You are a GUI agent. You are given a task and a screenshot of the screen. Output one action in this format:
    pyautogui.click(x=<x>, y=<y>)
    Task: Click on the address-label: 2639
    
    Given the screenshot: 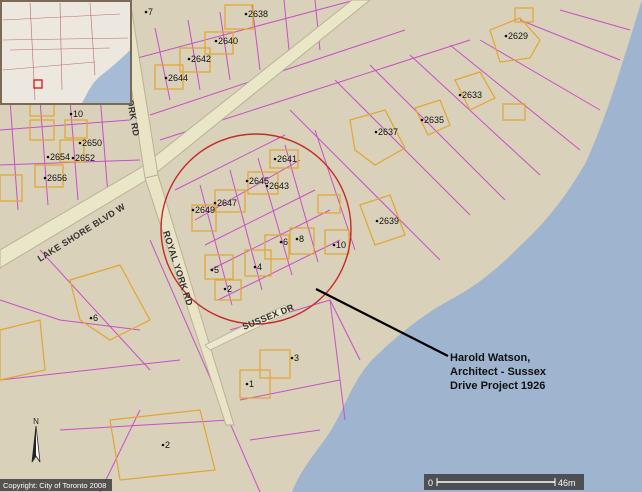 What is the action you would take?
    pyautogui.click(x=387, y=221)
    